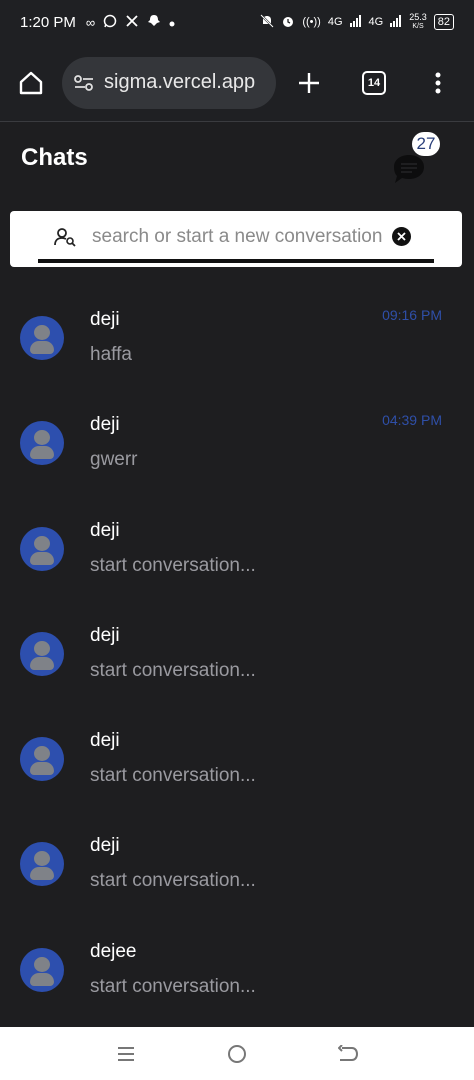 The height and width of the screenshot is (1080, 474). What do you see at coordinates (237, 22) in the screenshot?
I see `status-bar: 1:20 PM ∞ ((•)) 4G 4G 25.3 K/S 82` at bounding box center [237, 22].